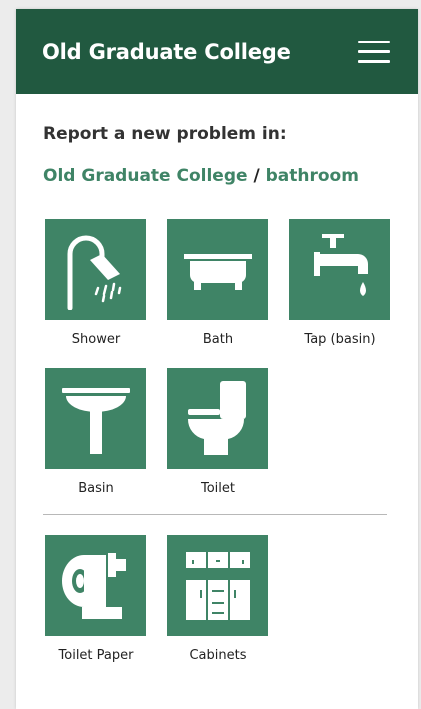 The width and height of the screenshot is (421, 709). Describe the element at coordinates (217, 271) in the screenshot. I see `bathtub-icon` at that location.